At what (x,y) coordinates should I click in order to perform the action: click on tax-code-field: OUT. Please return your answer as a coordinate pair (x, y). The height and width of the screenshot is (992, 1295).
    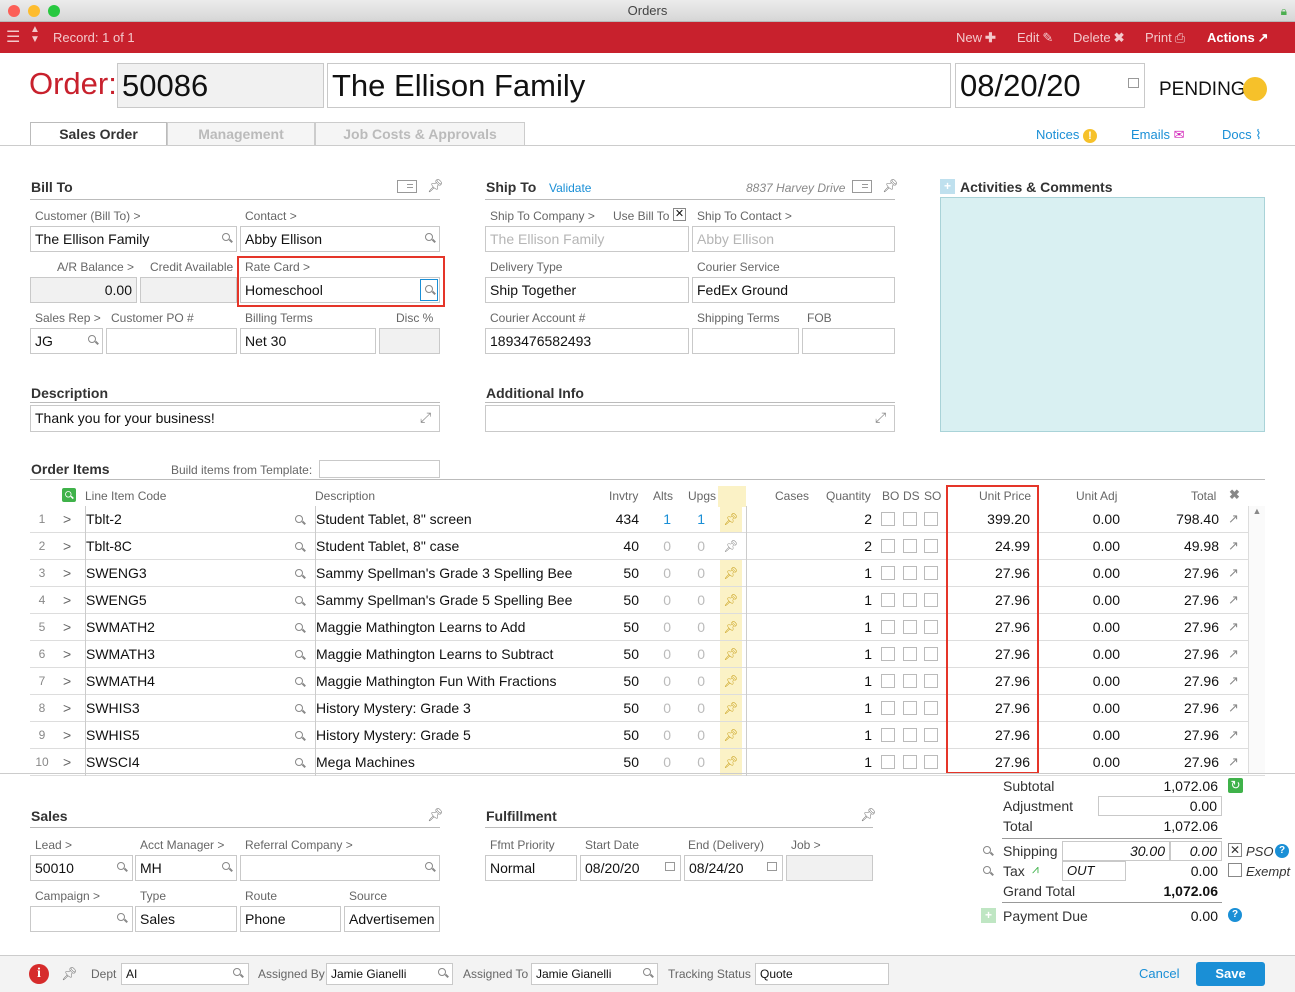
    Looking at the image, I should click on (1094, 871).